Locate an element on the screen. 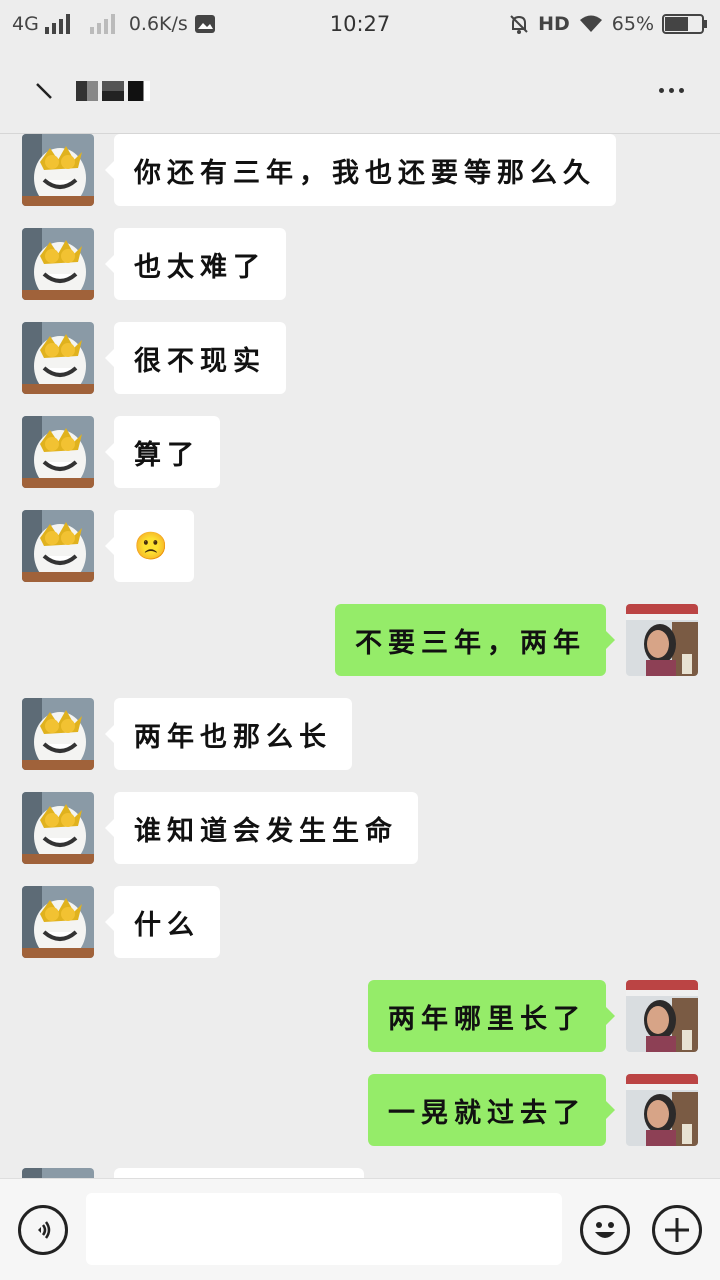  message-bubble: 两年也那么长 is located at coordinates (228, 734).